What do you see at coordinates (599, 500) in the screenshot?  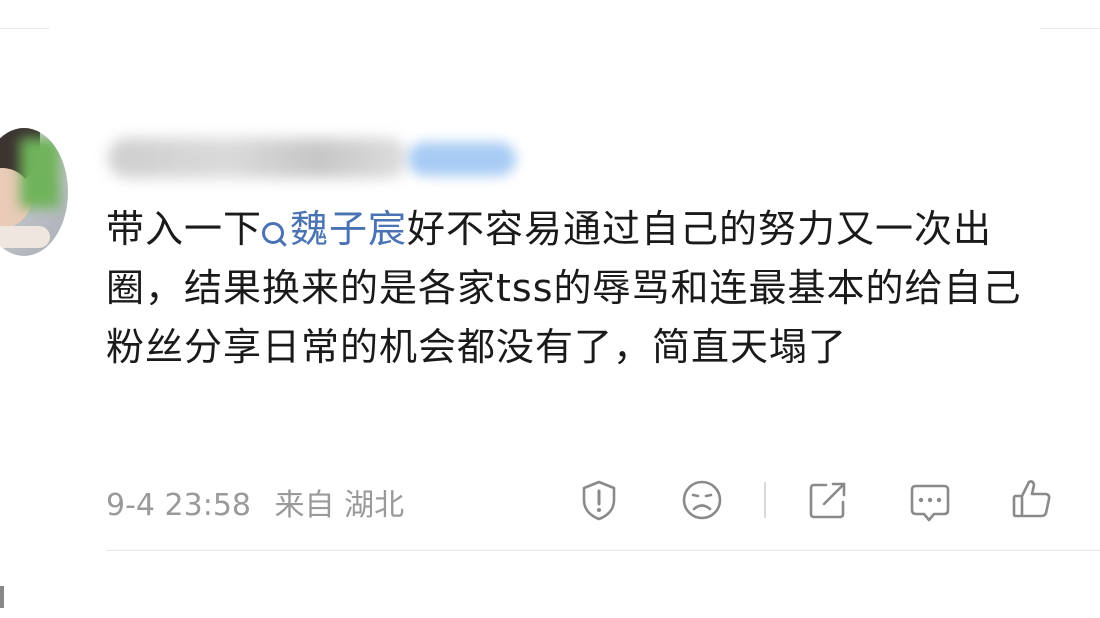 I see `exclamation-shield-icon` at bounding box center [599, 500].